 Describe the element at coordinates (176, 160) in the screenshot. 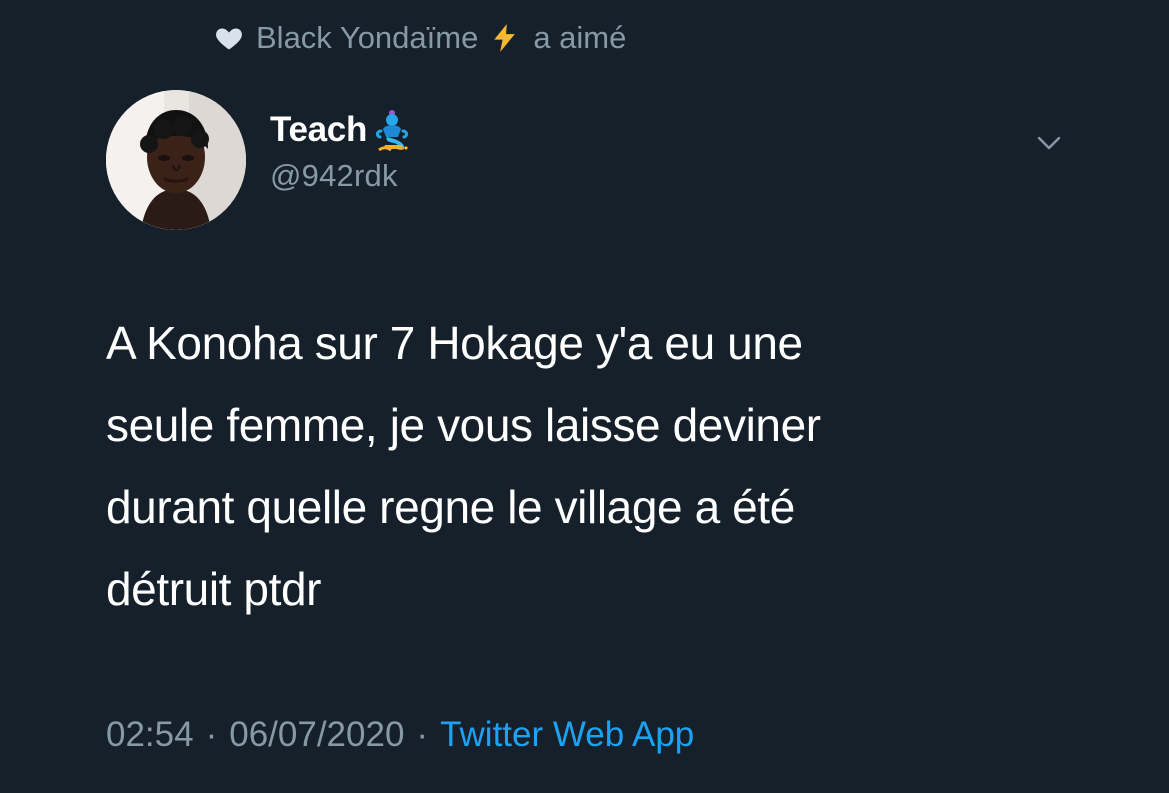

I see `avatar` at that location.